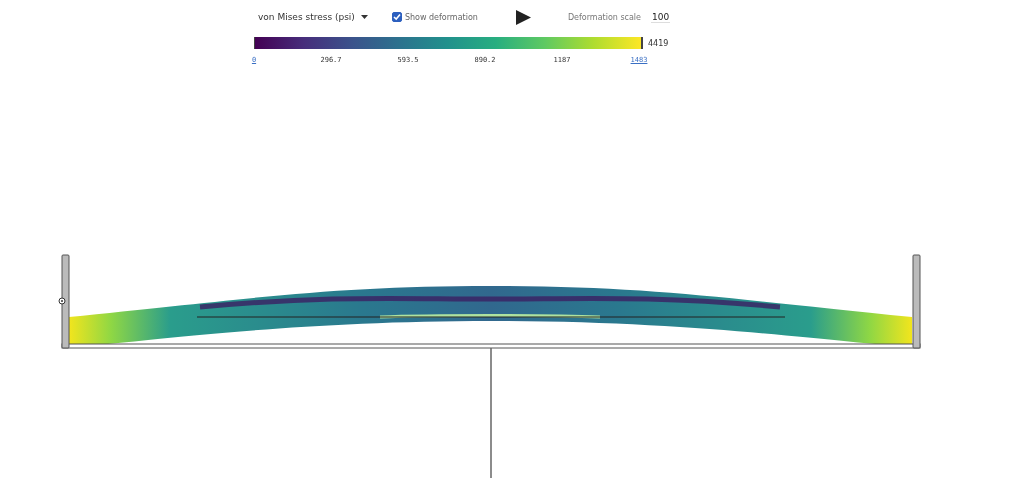 This screenshot has width=1024, height=479. Describe the element at coordinates (441, 17) in the screenshot. I see `checkbox-label: Show deformation` at that location.